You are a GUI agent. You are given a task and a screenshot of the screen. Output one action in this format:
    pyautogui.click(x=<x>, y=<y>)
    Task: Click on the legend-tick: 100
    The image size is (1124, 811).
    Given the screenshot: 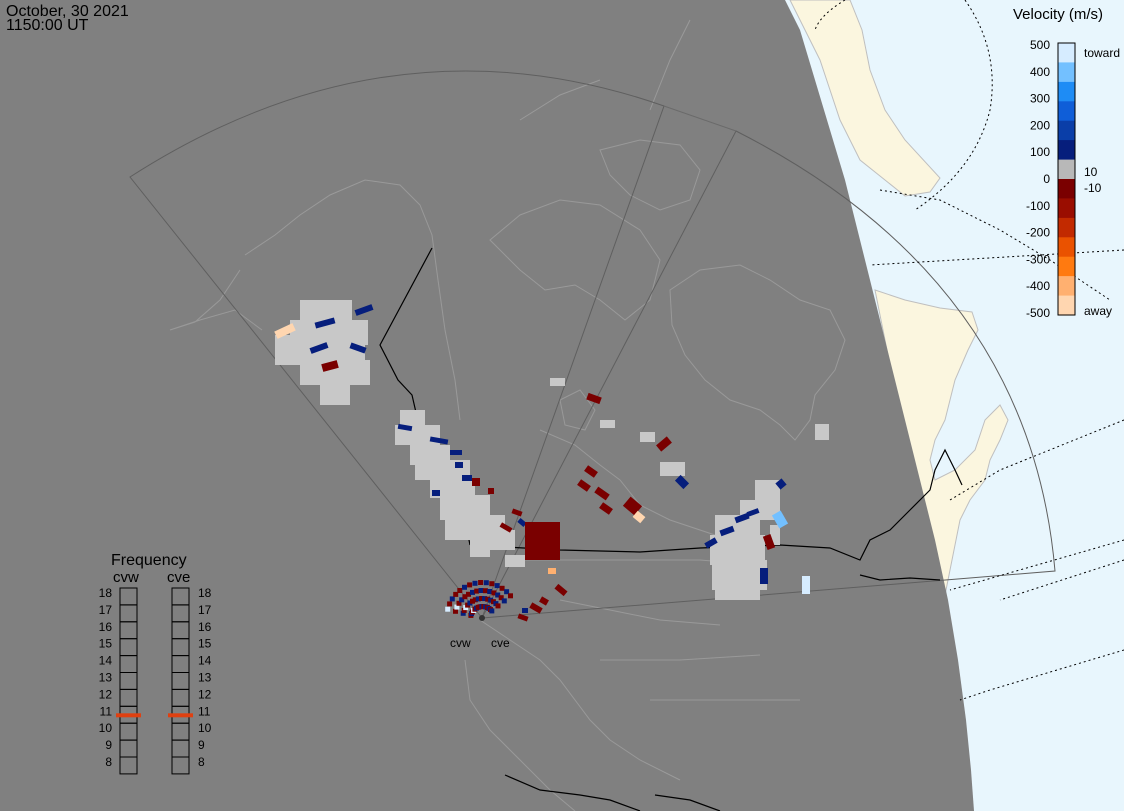 What is the action you would take?
    pyautogui.click(x=1040, y=152)
    